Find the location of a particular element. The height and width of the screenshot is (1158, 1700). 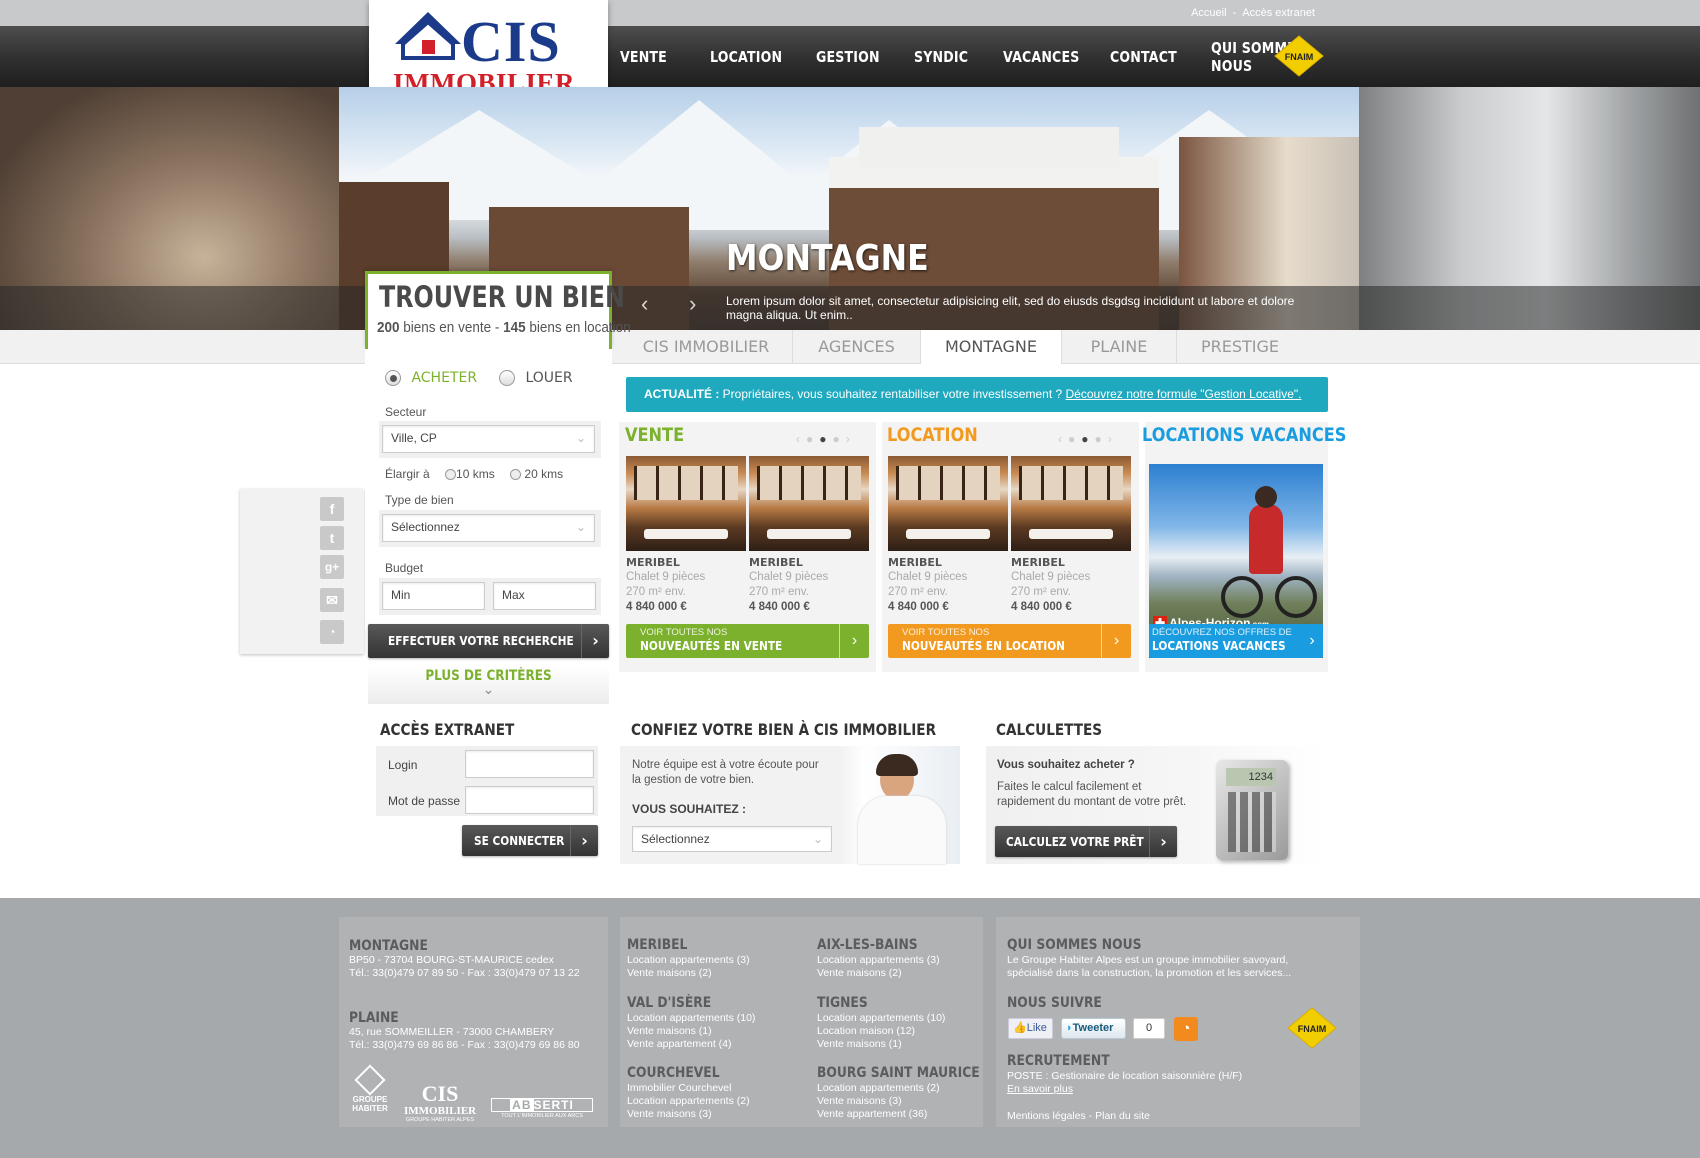

login-button: SE CONNECTER › is located at coordinates (530, 840).